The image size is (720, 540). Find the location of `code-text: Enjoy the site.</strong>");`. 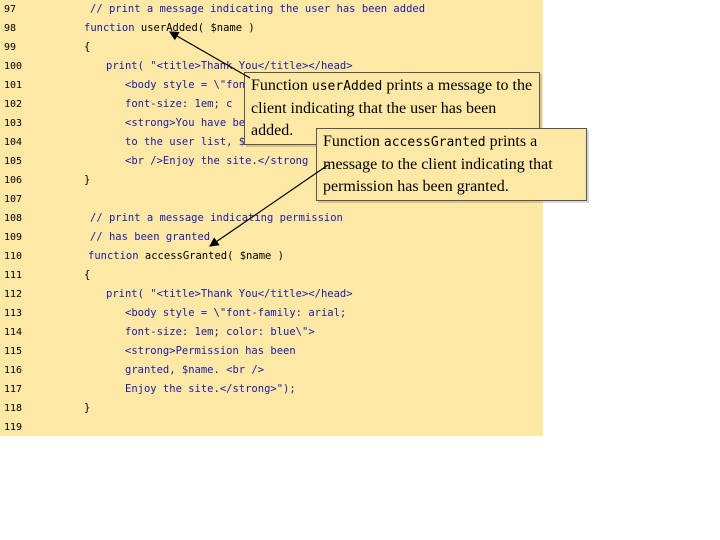

code-text: Enjoy the site.</strong>"); is located at coordinates (210, 389).